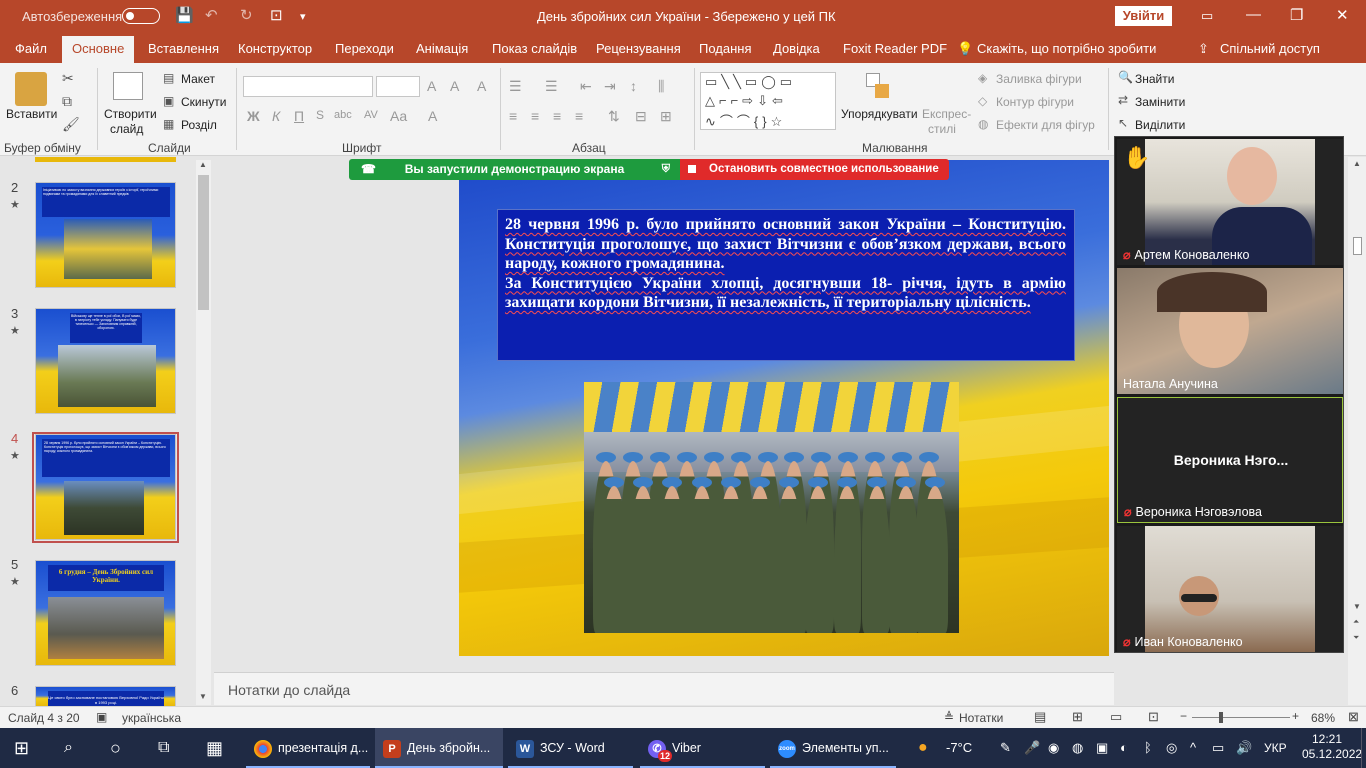 Image resolution: width=1366 pixels, height=768 pixels. I want to click on zoom-level: 68%, so click(1323, 718).